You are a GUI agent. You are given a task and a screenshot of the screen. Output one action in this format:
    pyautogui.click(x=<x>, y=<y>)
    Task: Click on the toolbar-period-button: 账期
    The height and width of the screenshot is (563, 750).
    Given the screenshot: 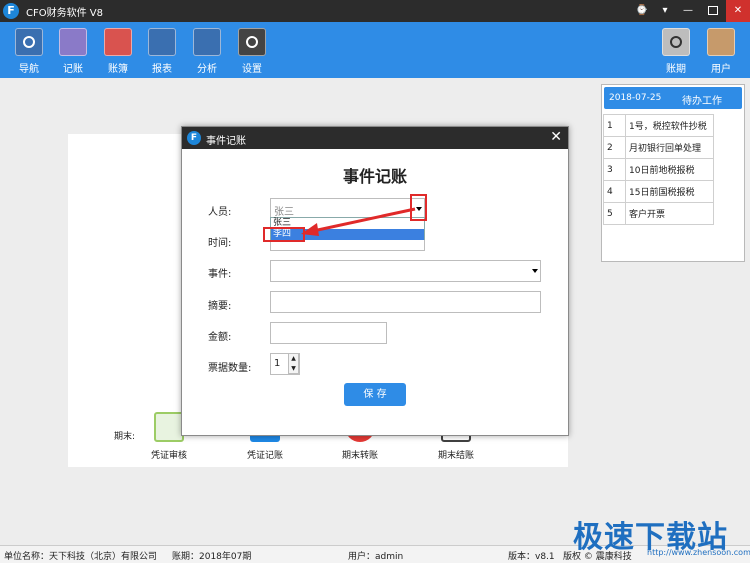 What is the action you would take?
    pyautogui.click(x=676, y=51)
    